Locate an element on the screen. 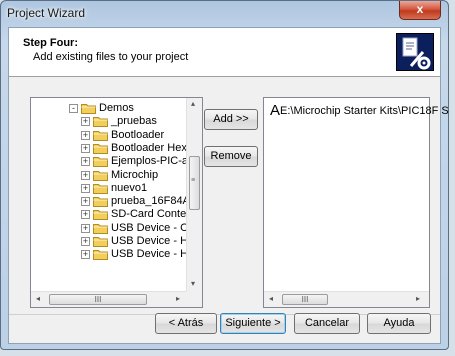  tree-item: + USB Device - C is located at coordinates (134, 228).